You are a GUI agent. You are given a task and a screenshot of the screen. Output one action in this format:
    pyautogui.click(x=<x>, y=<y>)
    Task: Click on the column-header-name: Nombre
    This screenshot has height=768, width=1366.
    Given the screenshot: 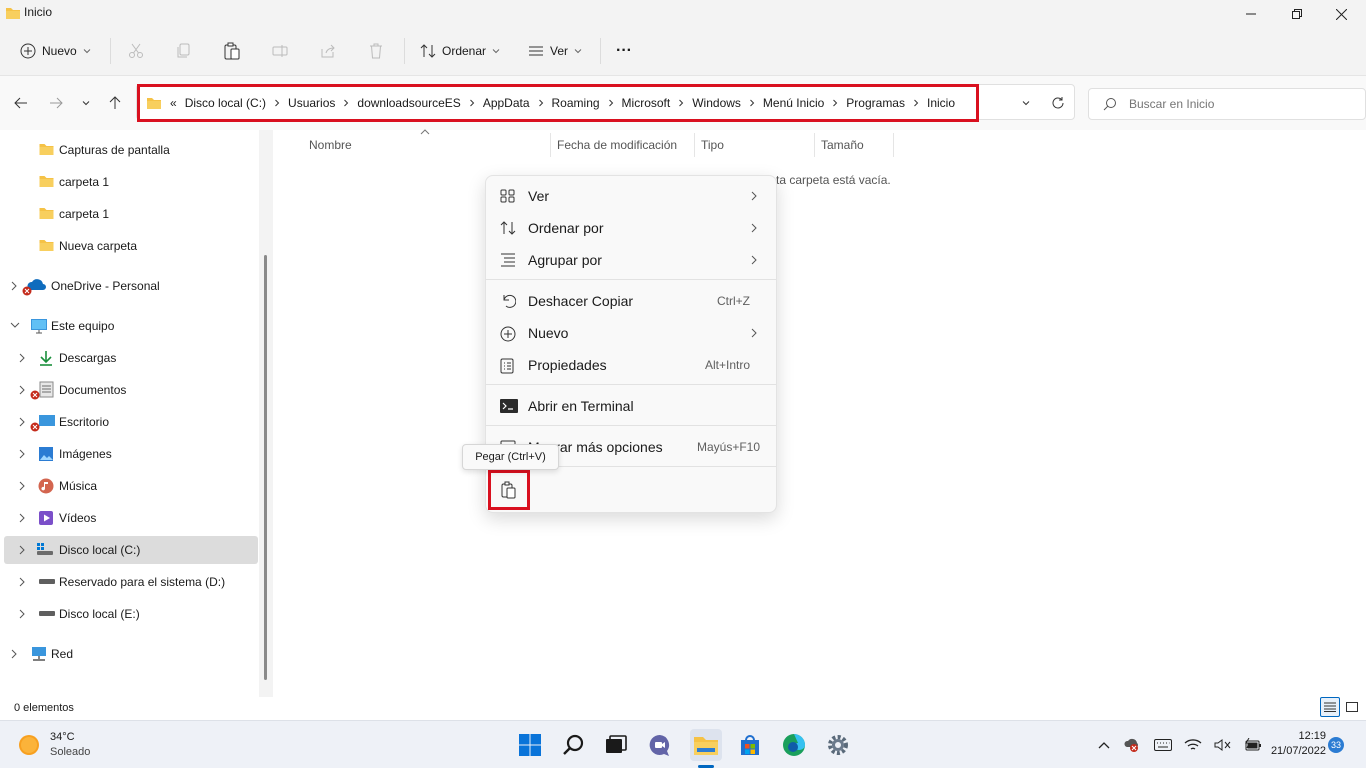 What is the action you would take?
    pyautogui.click(x=330, y=145)
    